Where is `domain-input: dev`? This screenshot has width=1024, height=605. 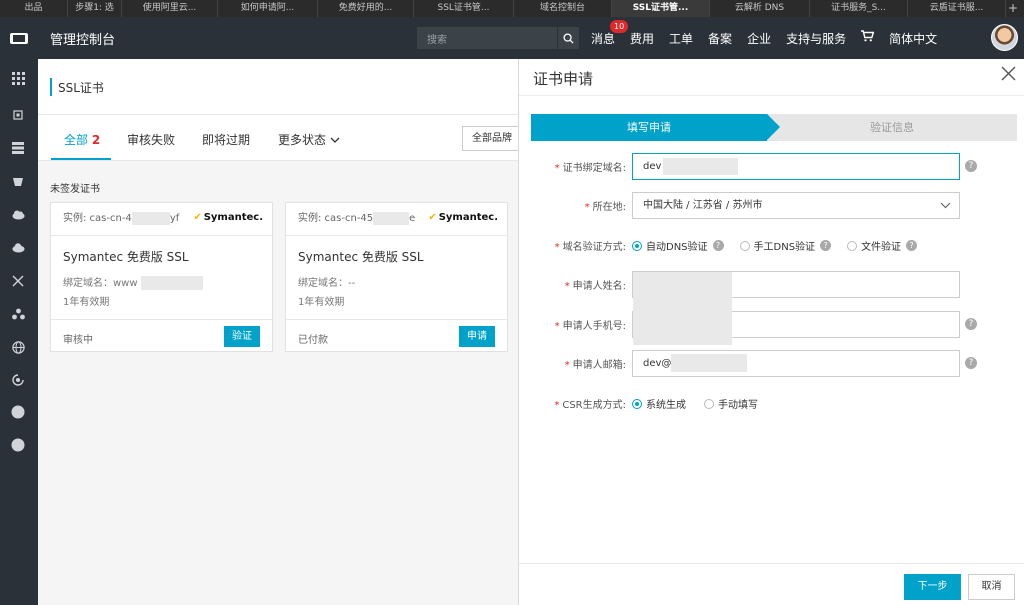
domain-input: dev is located at coordinates (796, 166).